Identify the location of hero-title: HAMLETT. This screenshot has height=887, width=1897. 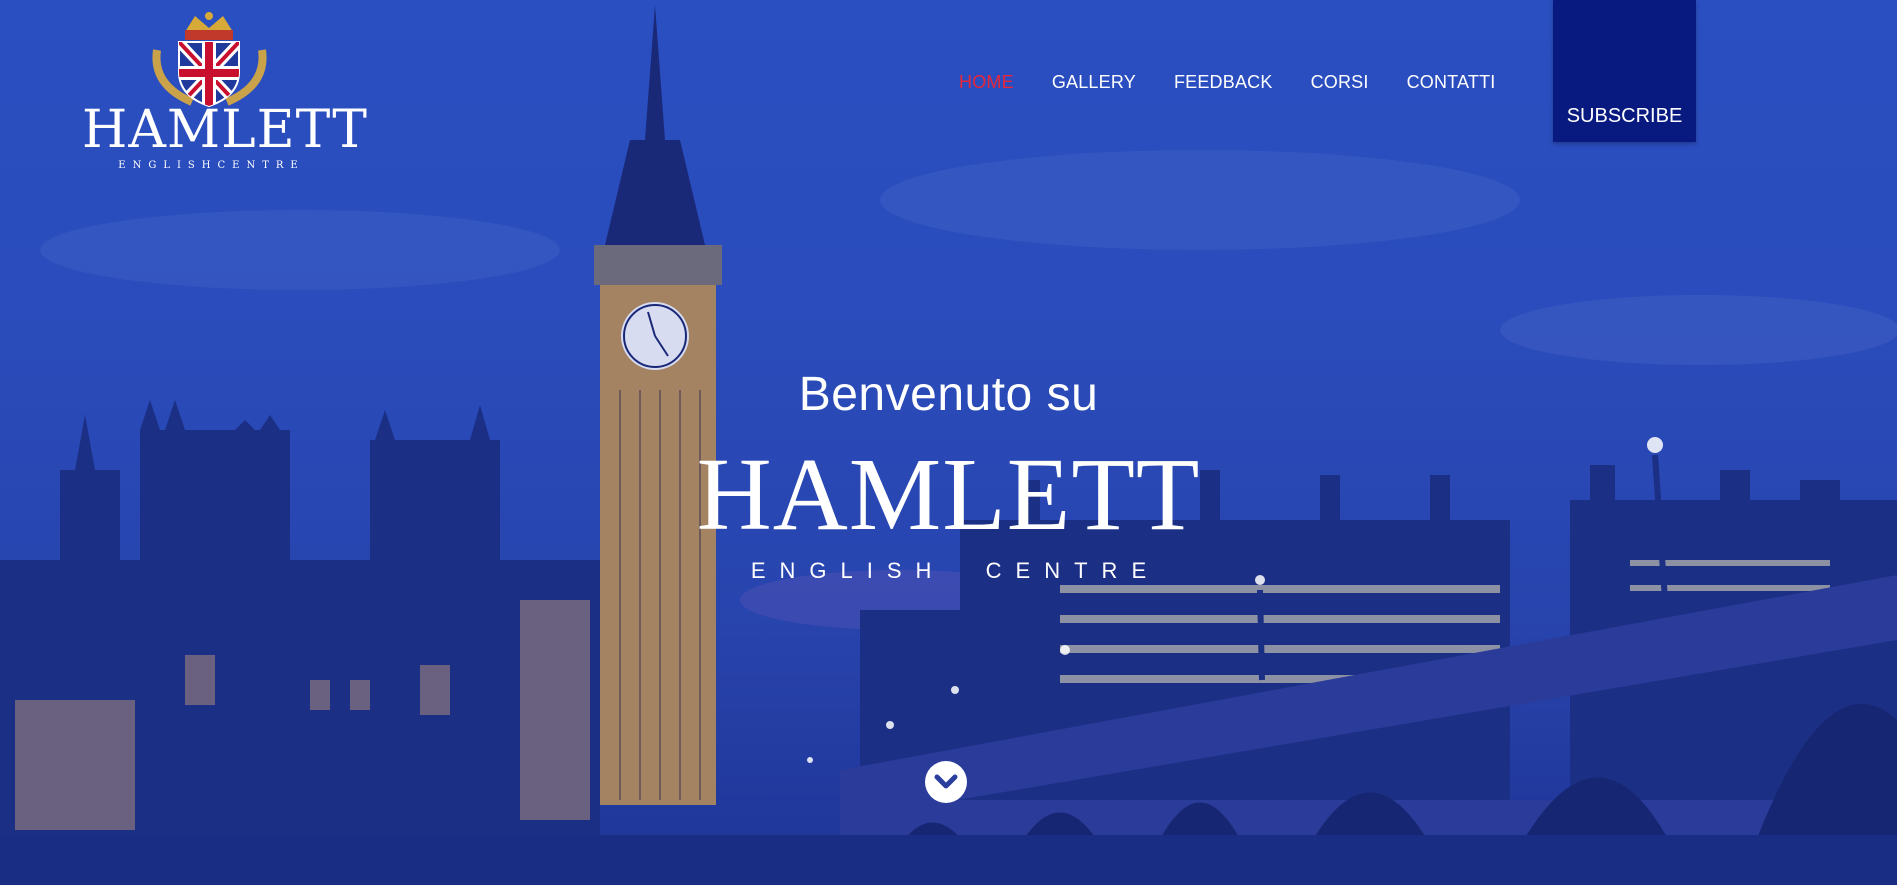
(948, 494).